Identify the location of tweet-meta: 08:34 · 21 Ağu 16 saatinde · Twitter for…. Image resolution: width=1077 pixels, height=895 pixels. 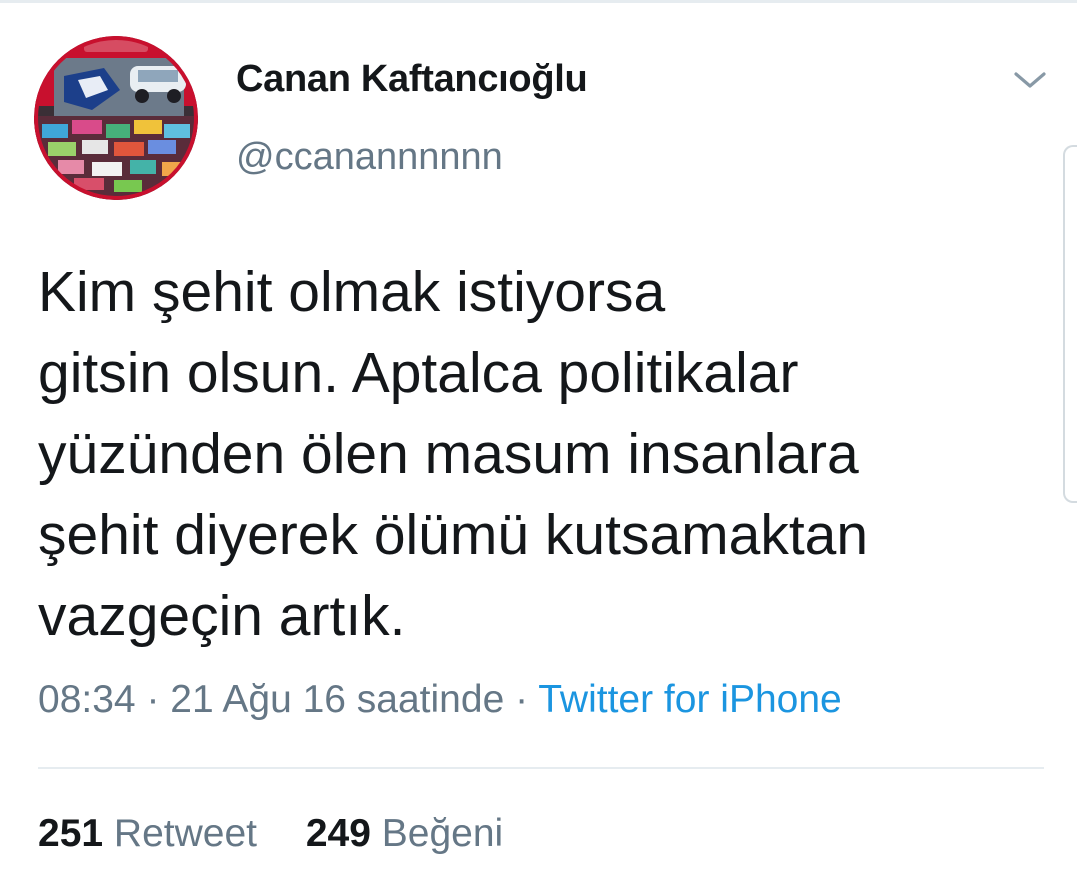
(440, 700).